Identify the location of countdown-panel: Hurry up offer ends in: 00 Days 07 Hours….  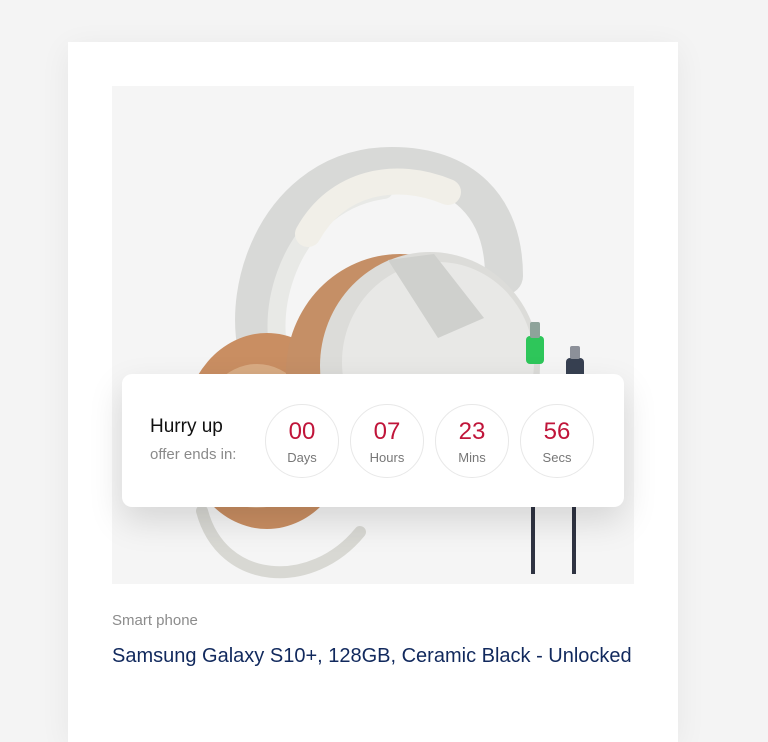
(373, 440).